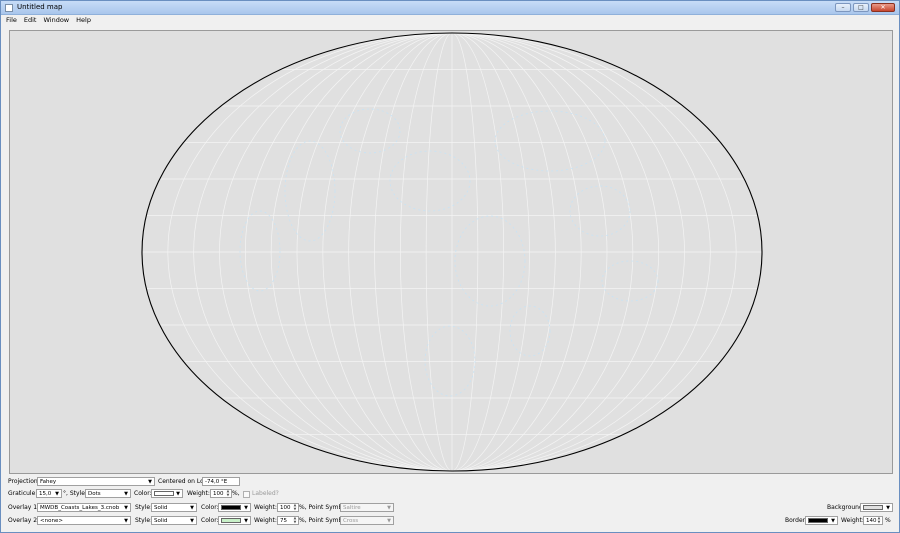  I want to click on background-color-picker: ▼, so click(876, 507).